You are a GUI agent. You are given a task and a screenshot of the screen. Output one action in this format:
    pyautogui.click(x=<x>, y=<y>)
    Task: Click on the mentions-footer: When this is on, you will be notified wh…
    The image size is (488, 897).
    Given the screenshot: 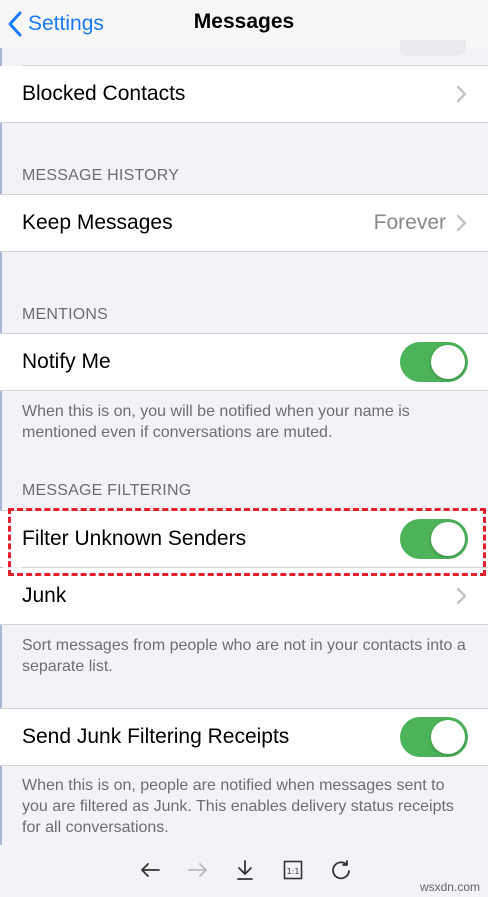 What is the action you would take?
    pyautogui.click(x=216, y=422)
    